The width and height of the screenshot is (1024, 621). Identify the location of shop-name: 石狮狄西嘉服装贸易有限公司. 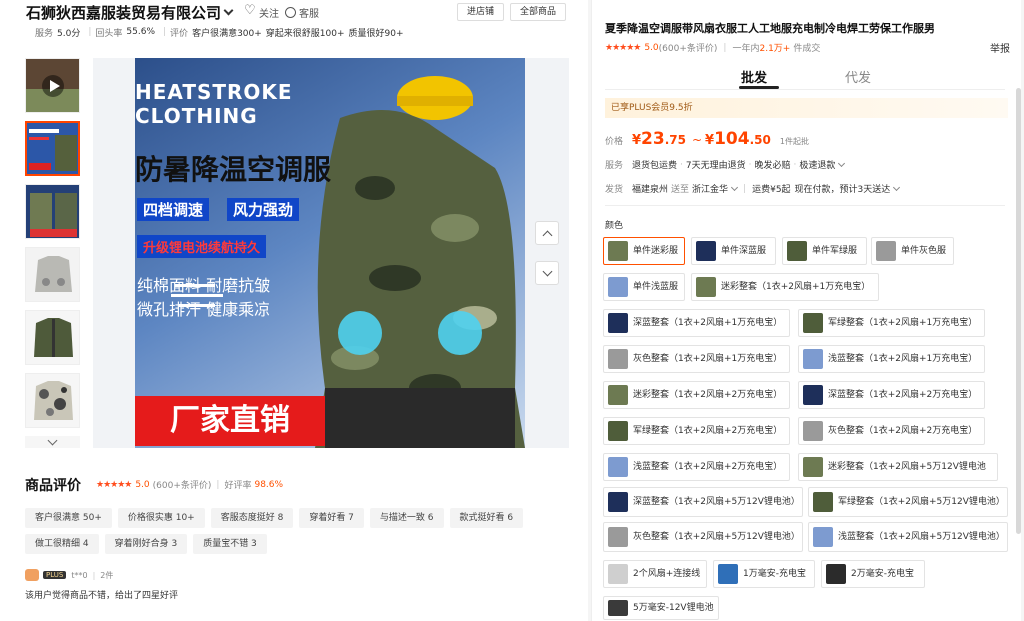
(123, 12).